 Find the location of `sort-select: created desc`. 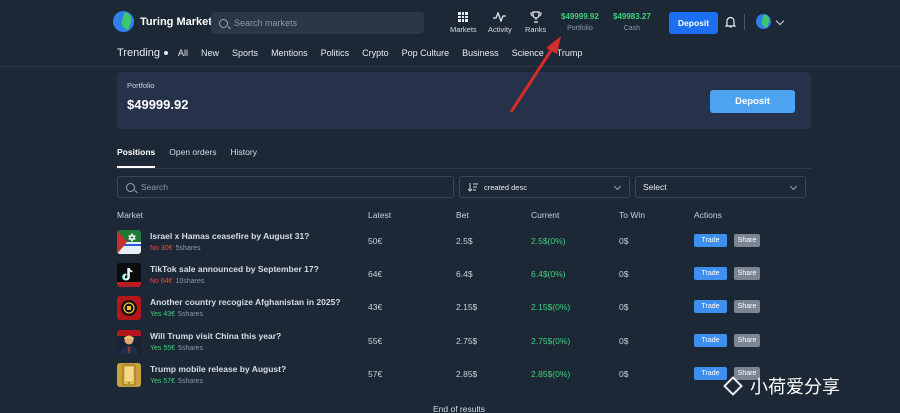

sort-select: created desc is located at coordinates (544, 187).